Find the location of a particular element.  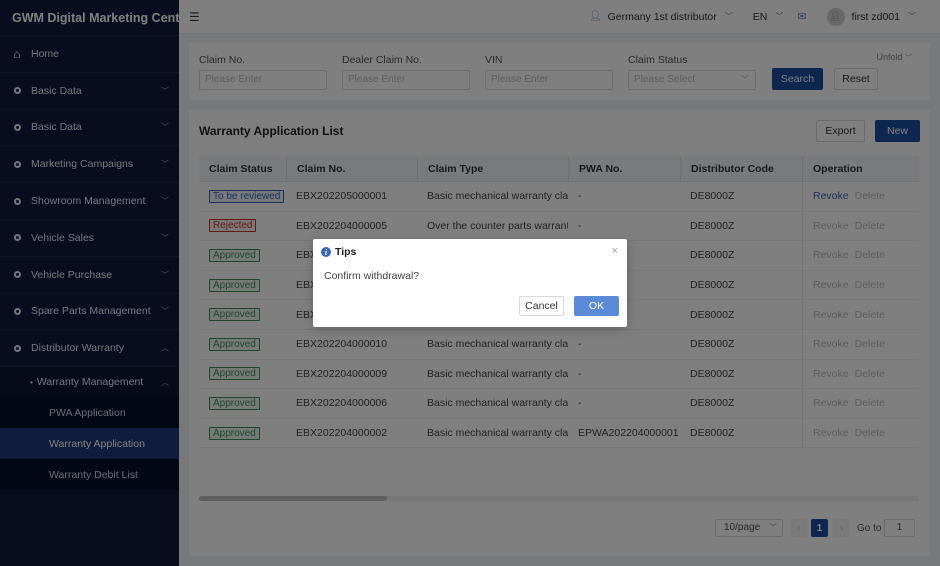

close-icon: × is located at coordinates (615, 251).